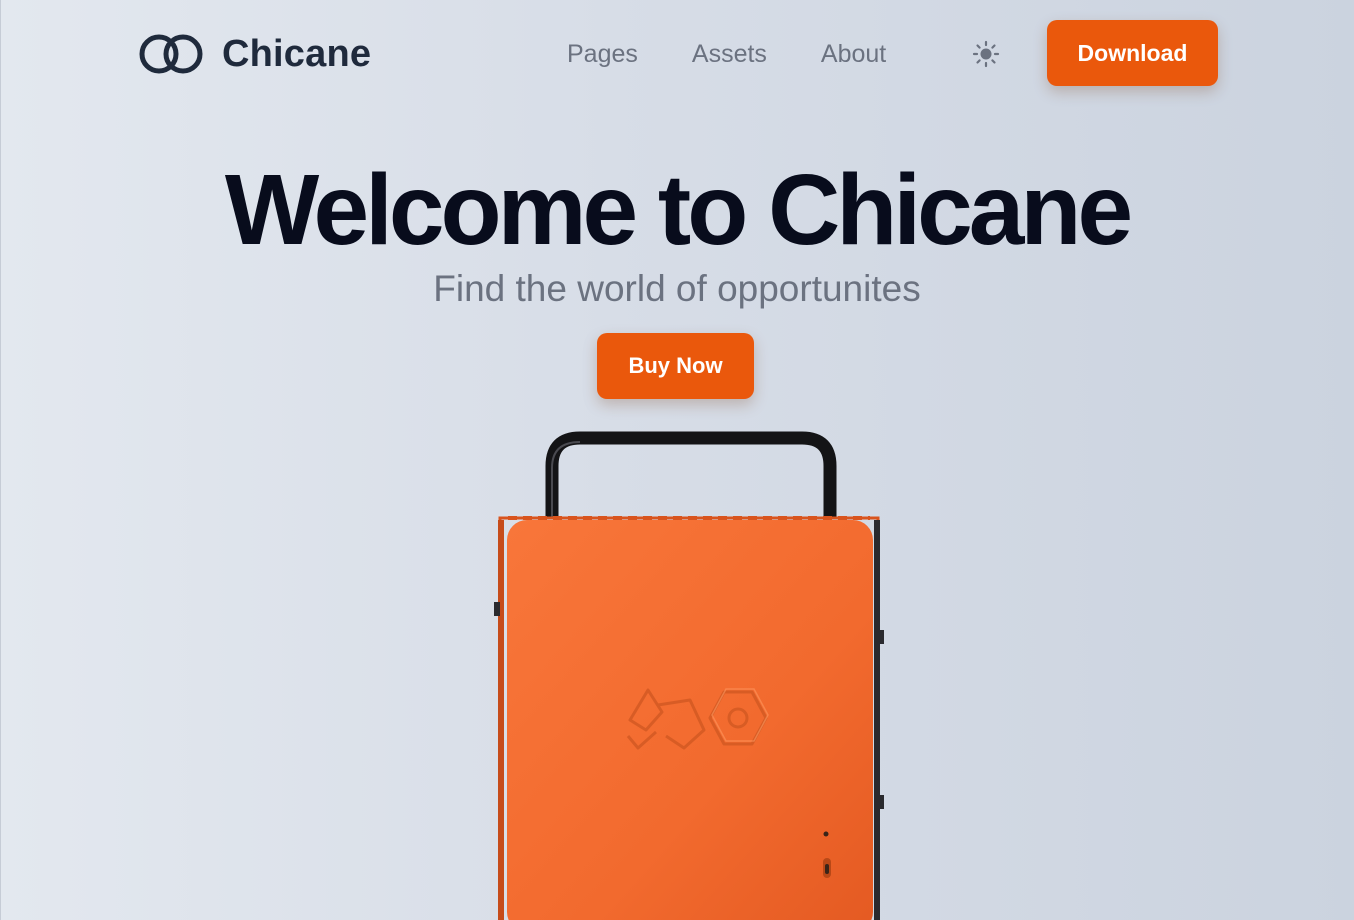  What do you see at coordinates (729, 54) in the screenshot?
I see `nav-link-assets: Assets` at bounding box center [729, 54].